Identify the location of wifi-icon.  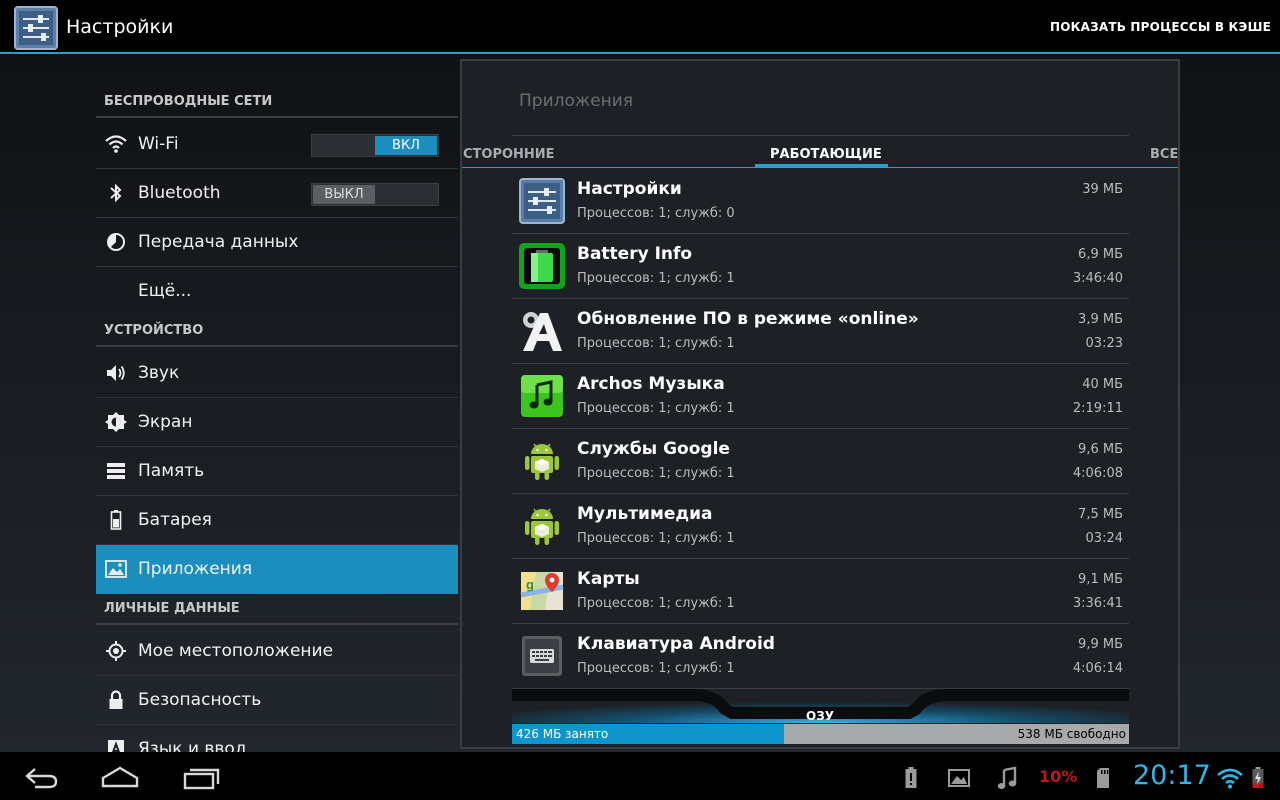
(116, 144).